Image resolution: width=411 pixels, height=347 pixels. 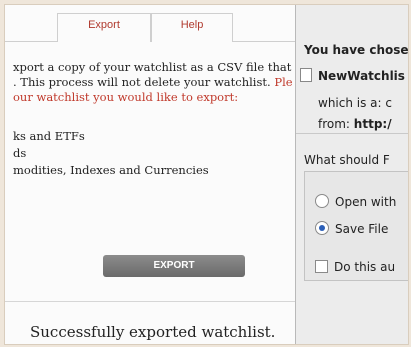 I want to click on tab-bar: Export Help, so click(x=150, y=23).